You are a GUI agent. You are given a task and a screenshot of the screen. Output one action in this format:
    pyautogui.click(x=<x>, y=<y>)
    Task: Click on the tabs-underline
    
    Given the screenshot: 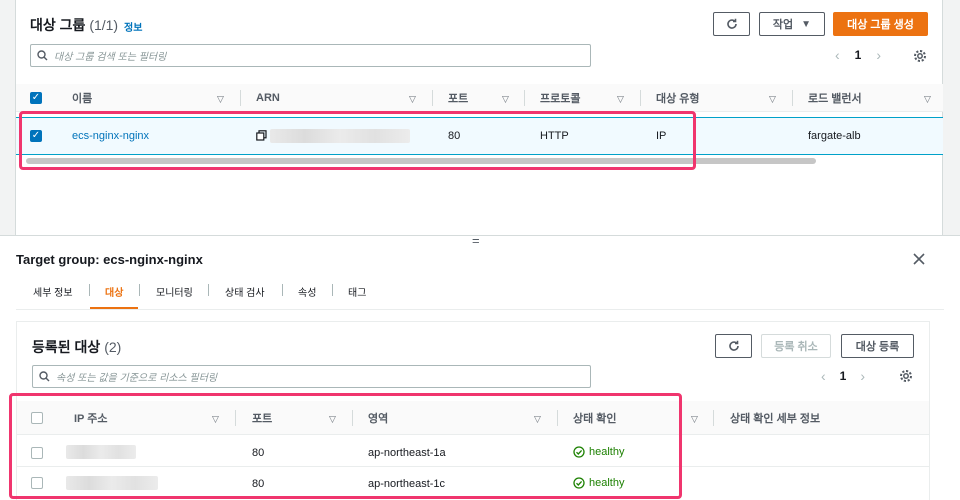 What is the action you would take?
    pyautogui.click(x=480, y=309)
    